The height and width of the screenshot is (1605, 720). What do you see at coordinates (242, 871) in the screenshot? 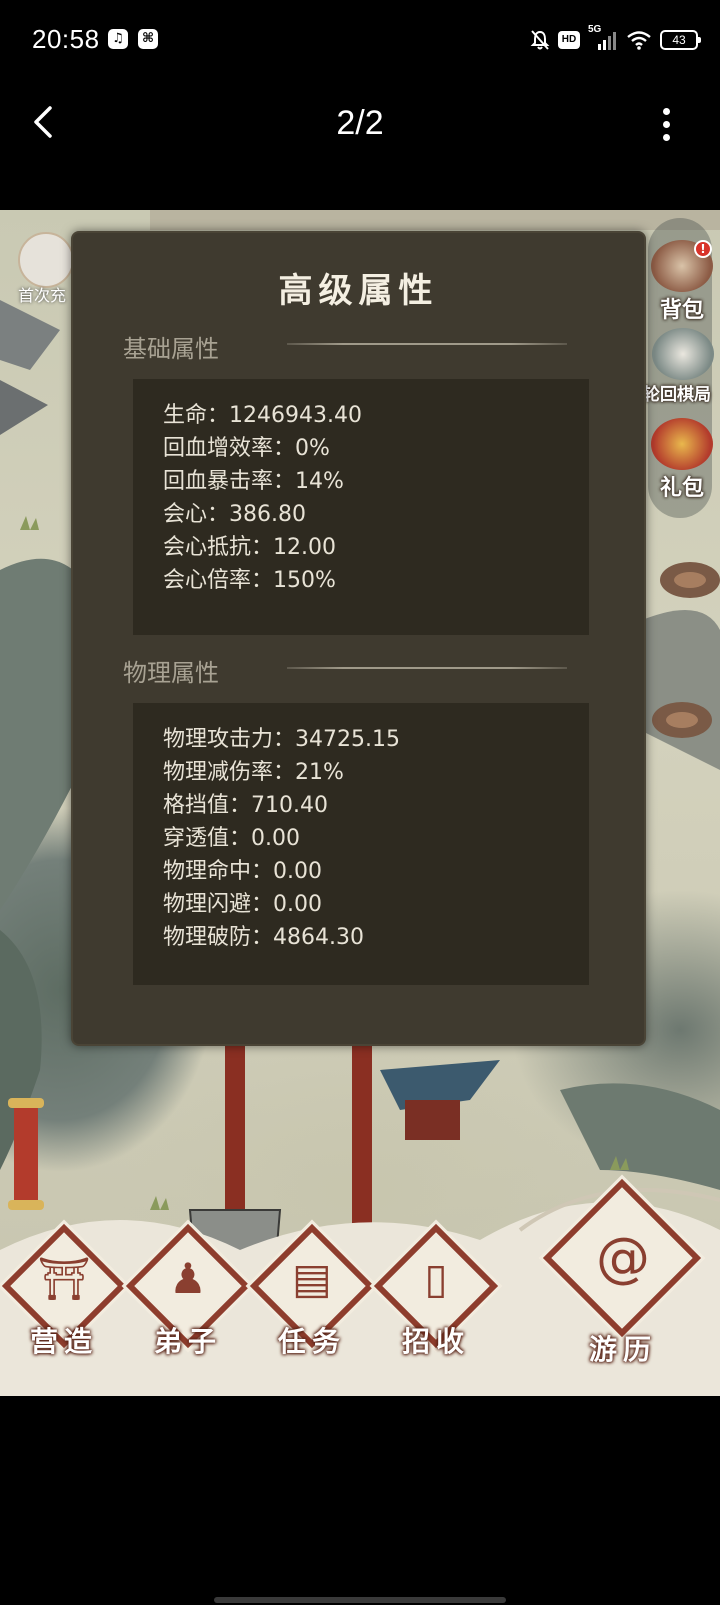
I see `stat-row: 物理命中：0.00` at bounding box center [242, 871].